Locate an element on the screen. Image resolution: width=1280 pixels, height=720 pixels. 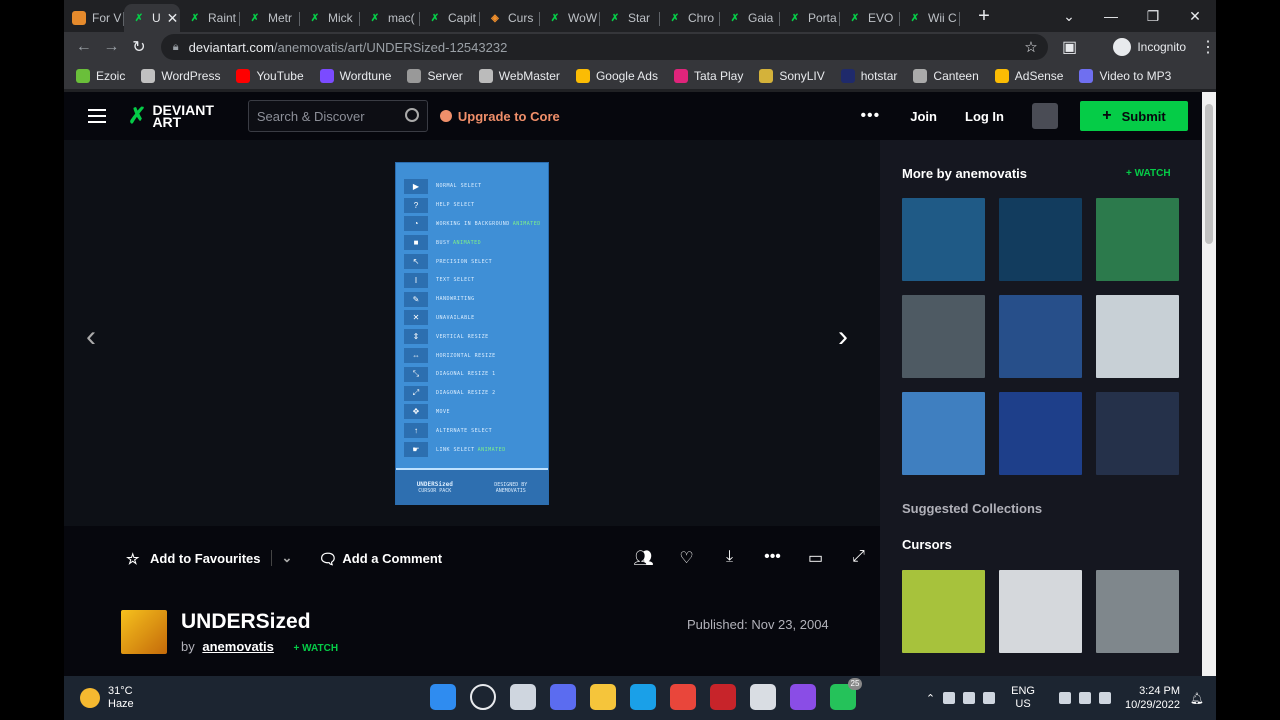
notepad-icon is located at coordinates (763, 697).